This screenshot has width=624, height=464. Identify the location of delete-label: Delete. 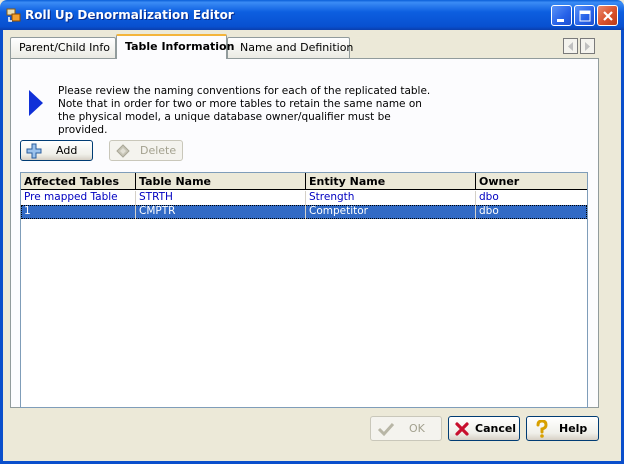
(158, 150).